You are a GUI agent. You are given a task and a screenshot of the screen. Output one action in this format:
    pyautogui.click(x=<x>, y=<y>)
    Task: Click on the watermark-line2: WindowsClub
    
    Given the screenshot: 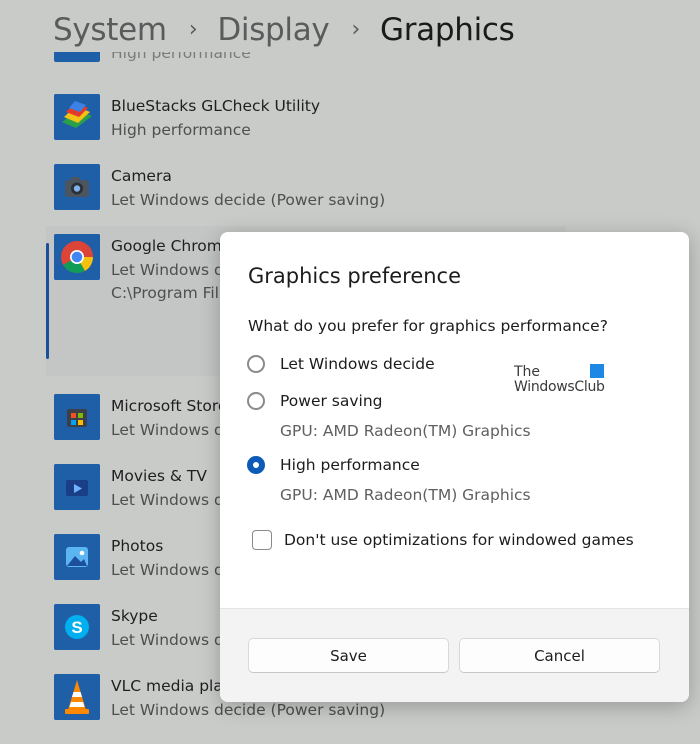 What is the action you would take?
    pyautogui.click(x=559, y=387)
    